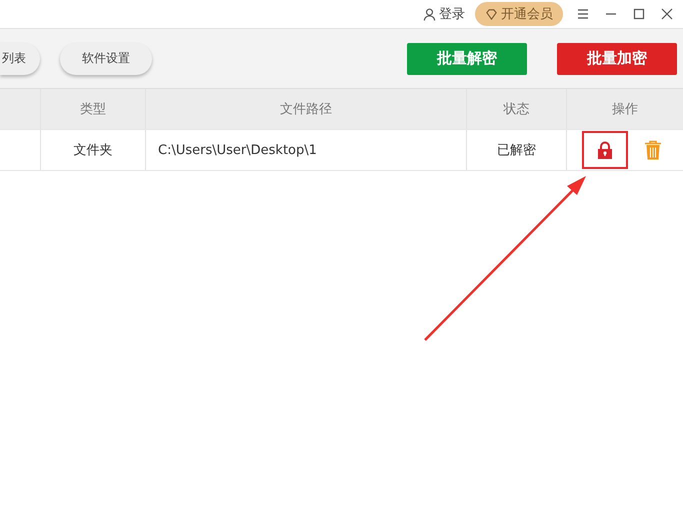  Describe the element at coordinates (653, 150) in the screenshot. I see `trash-icon` at that location.